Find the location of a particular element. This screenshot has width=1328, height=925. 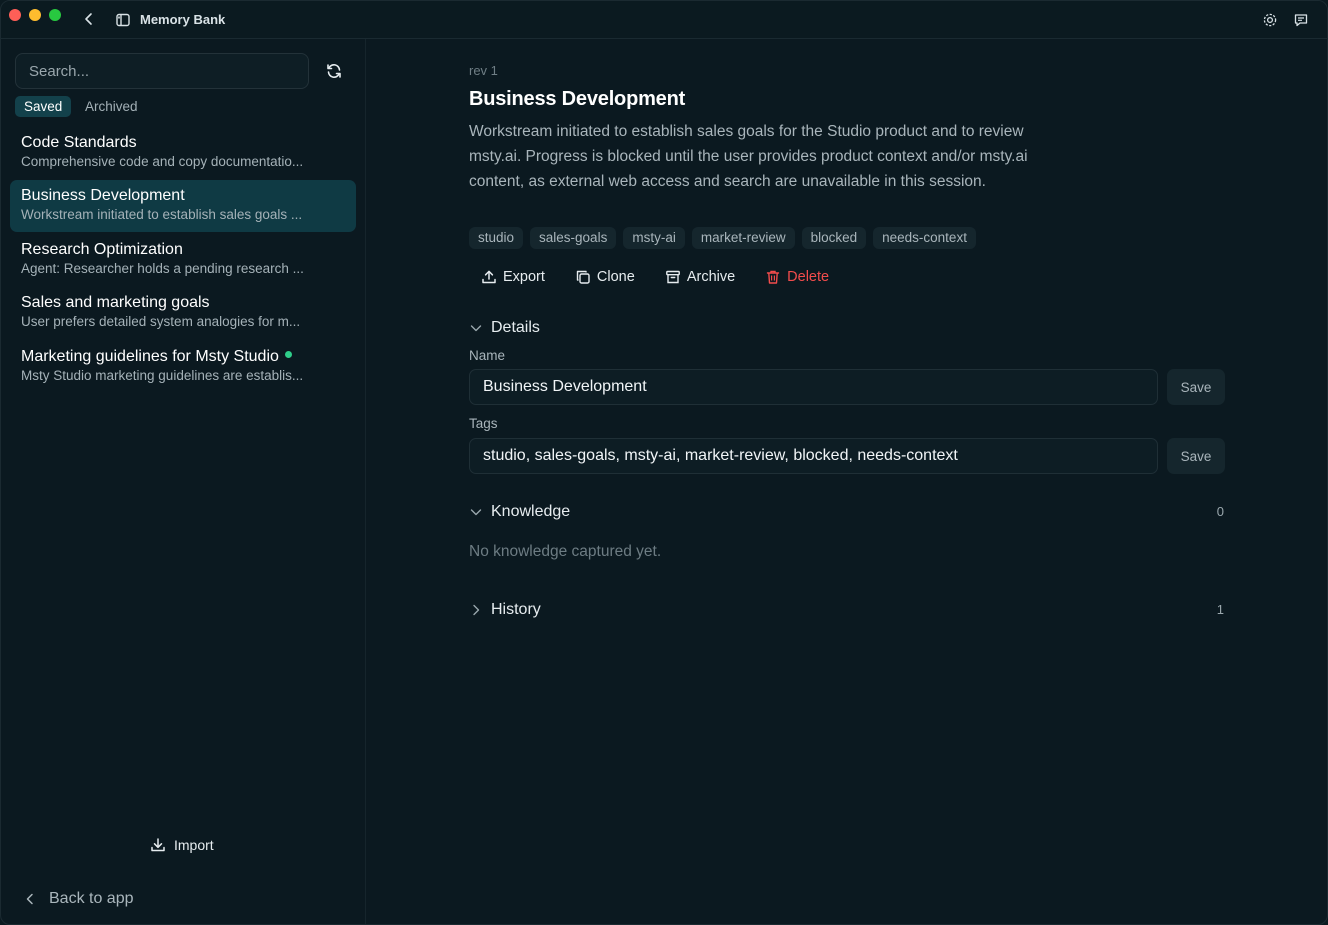

clone-label: Clone is located at coordinates (615, 277).